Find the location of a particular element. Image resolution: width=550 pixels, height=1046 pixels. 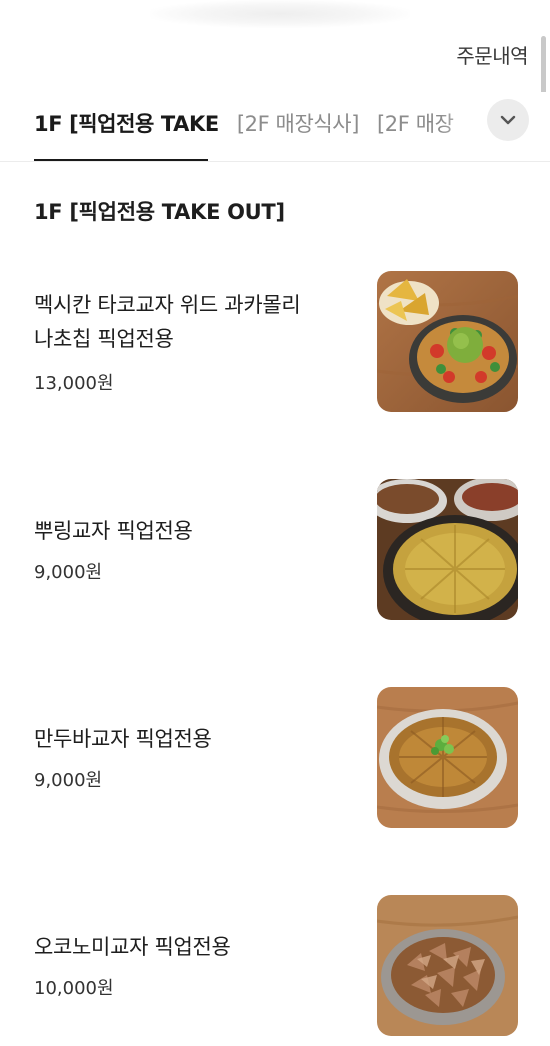

section-title: 1F [픽업전용 TAKE OUT] is located at coordinates (159, 212).